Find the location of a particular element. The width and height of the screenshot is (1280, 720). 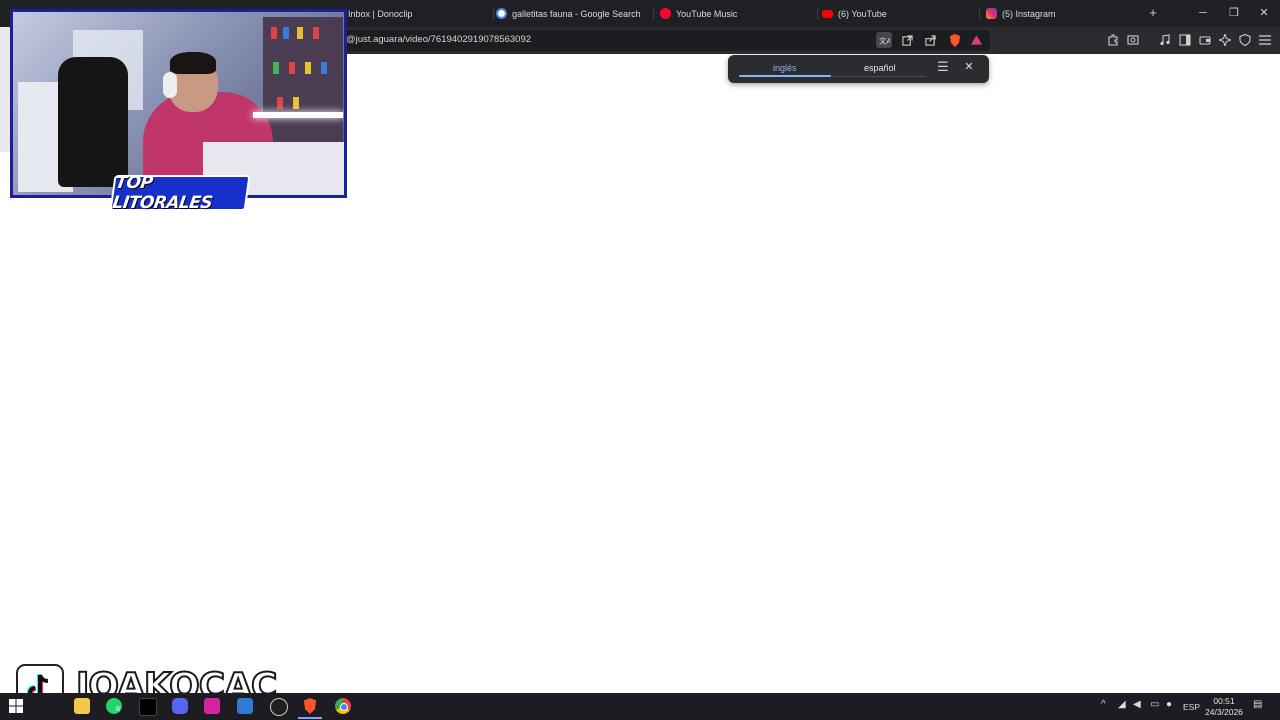

tab-youtube: (6) YouTube is located at coordinates (901, 13).